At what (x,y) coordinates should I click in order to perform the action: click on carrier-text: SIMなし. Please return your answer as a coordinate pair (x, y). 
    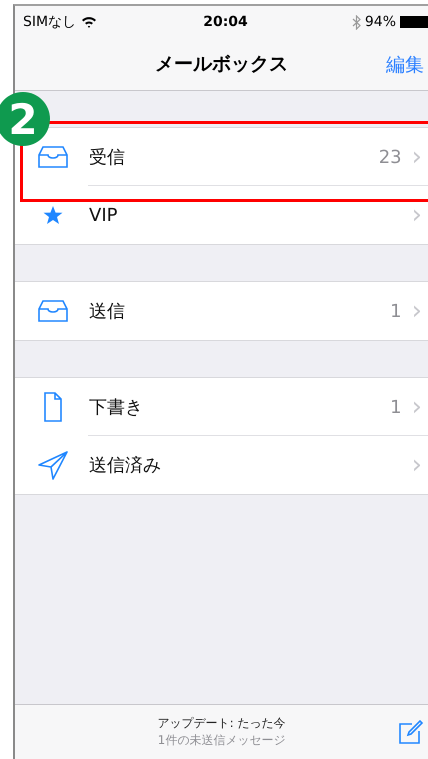
    Looking at the image, I should click on (49, 22).